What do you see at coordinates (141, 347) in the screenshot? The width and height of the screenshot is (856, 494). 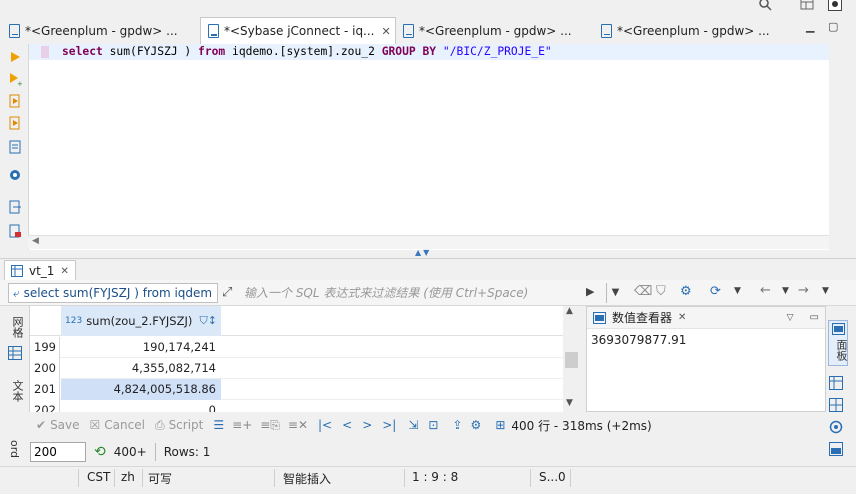 I see `table-cell: 190,174,241` at bounding box center [141, 347].